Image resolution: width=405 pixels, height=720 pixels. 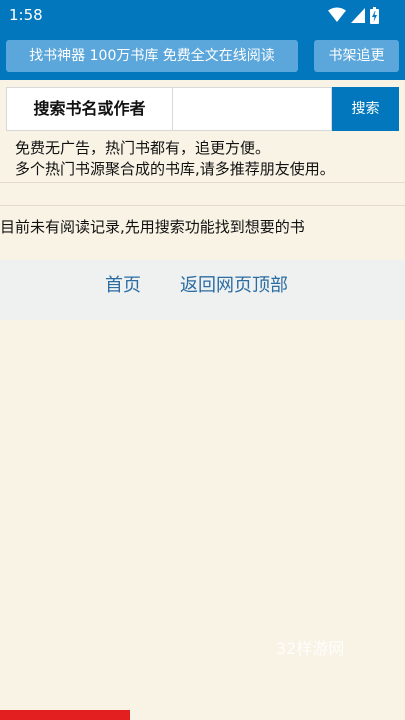 I want to click on search-input, so click(x=252, y=109).